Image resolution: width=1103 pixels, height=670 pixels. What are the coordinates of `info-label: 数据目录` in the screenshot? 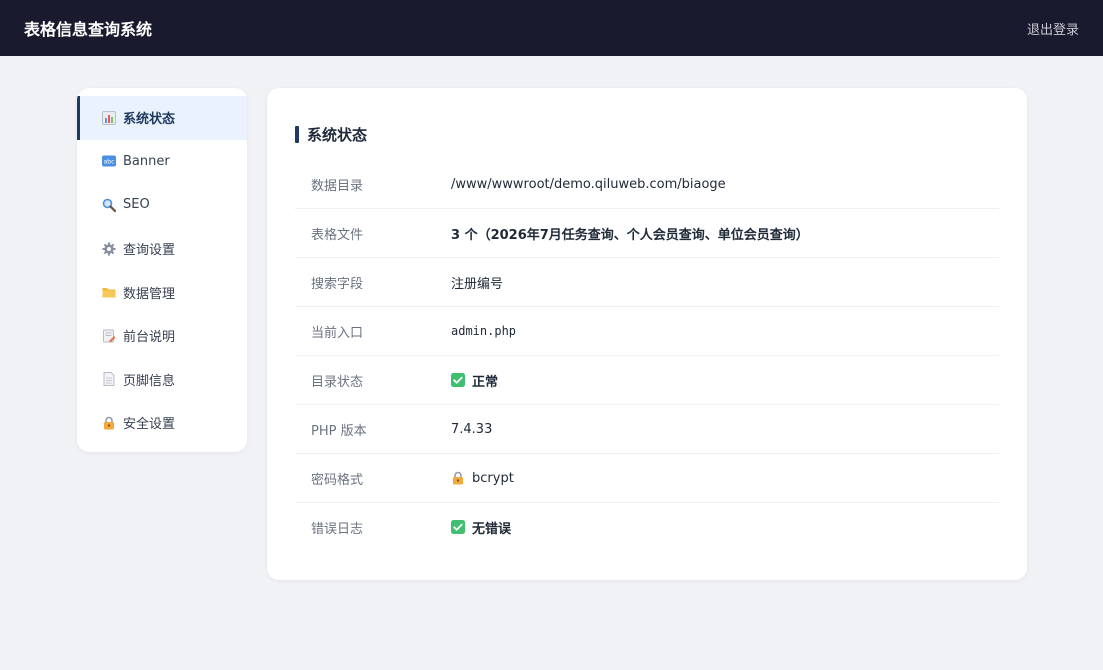 It's located at (337, 186).